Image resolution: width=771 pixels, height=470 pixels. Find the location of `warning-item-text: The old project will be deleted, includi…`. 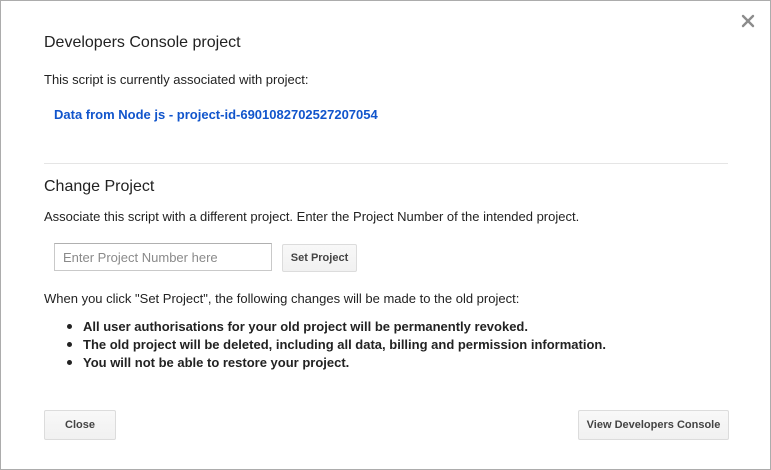

warning-item-text: The old project will be deleted, includi… is located at coordinates (344, 344).